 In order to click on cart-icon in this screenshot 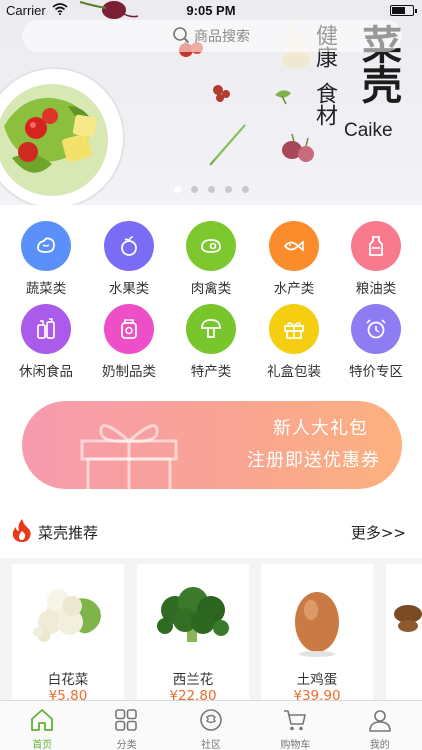, I will do `click(295, 720)`.